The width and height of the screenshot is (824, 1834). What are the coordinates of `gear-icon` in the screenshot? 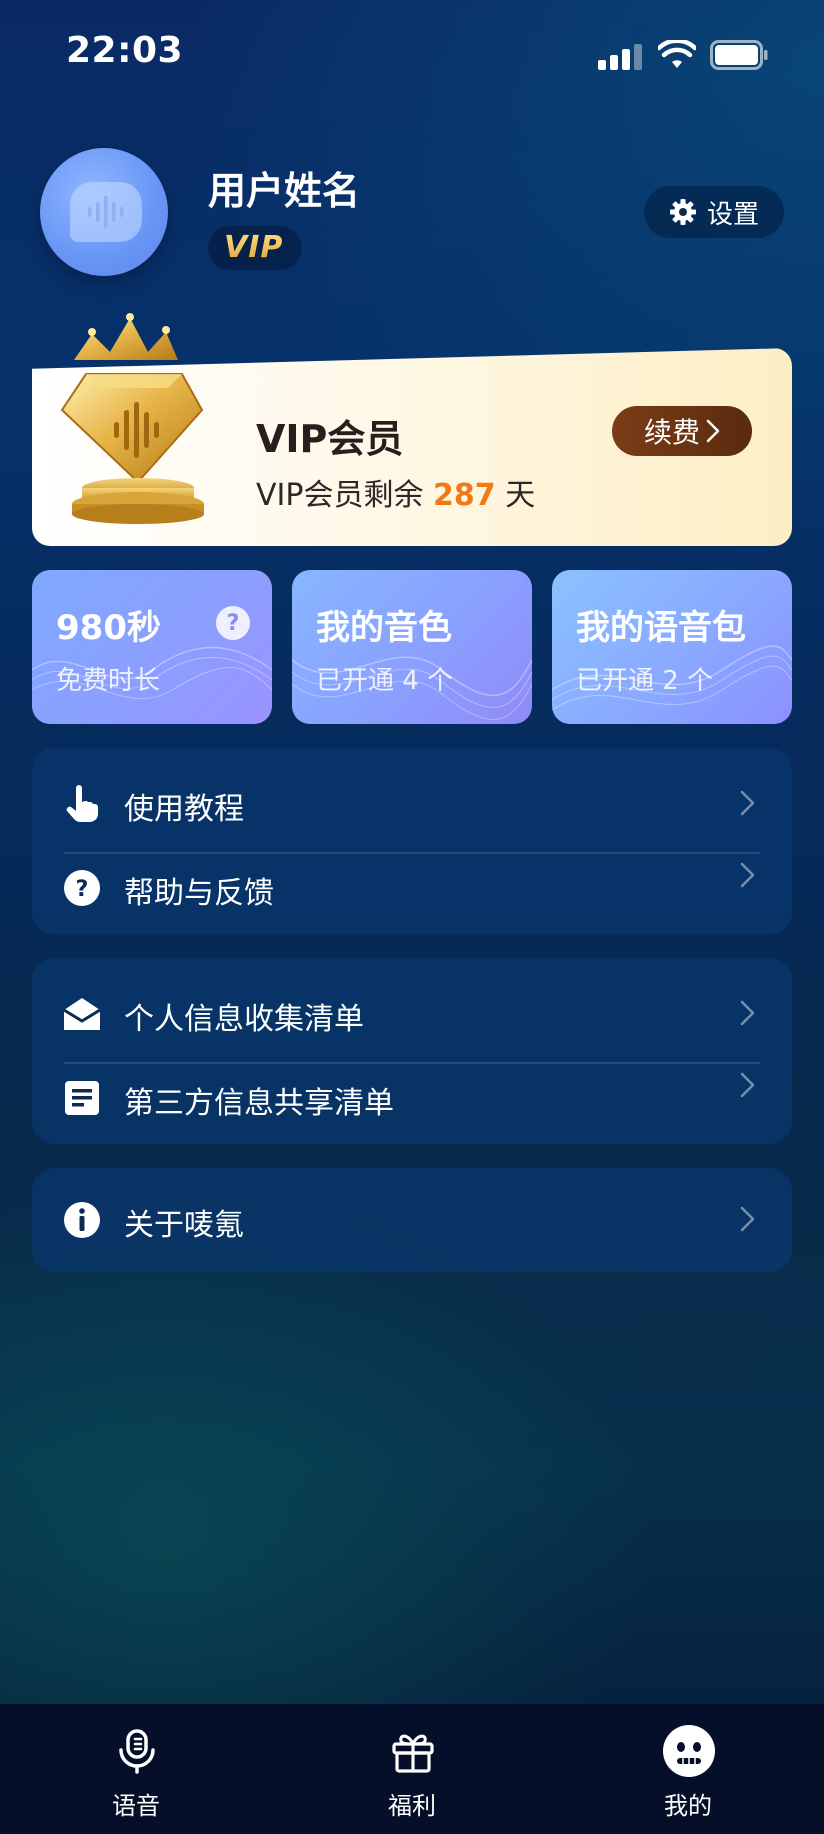 It's located at (682, 212).